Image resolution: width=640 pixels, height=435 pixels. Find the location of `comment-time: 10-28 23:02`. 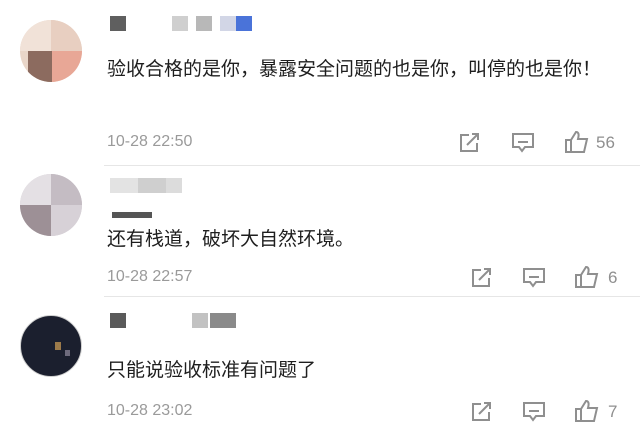

comment-time: 10-28 23:02 is located at coordinates (150, 410).